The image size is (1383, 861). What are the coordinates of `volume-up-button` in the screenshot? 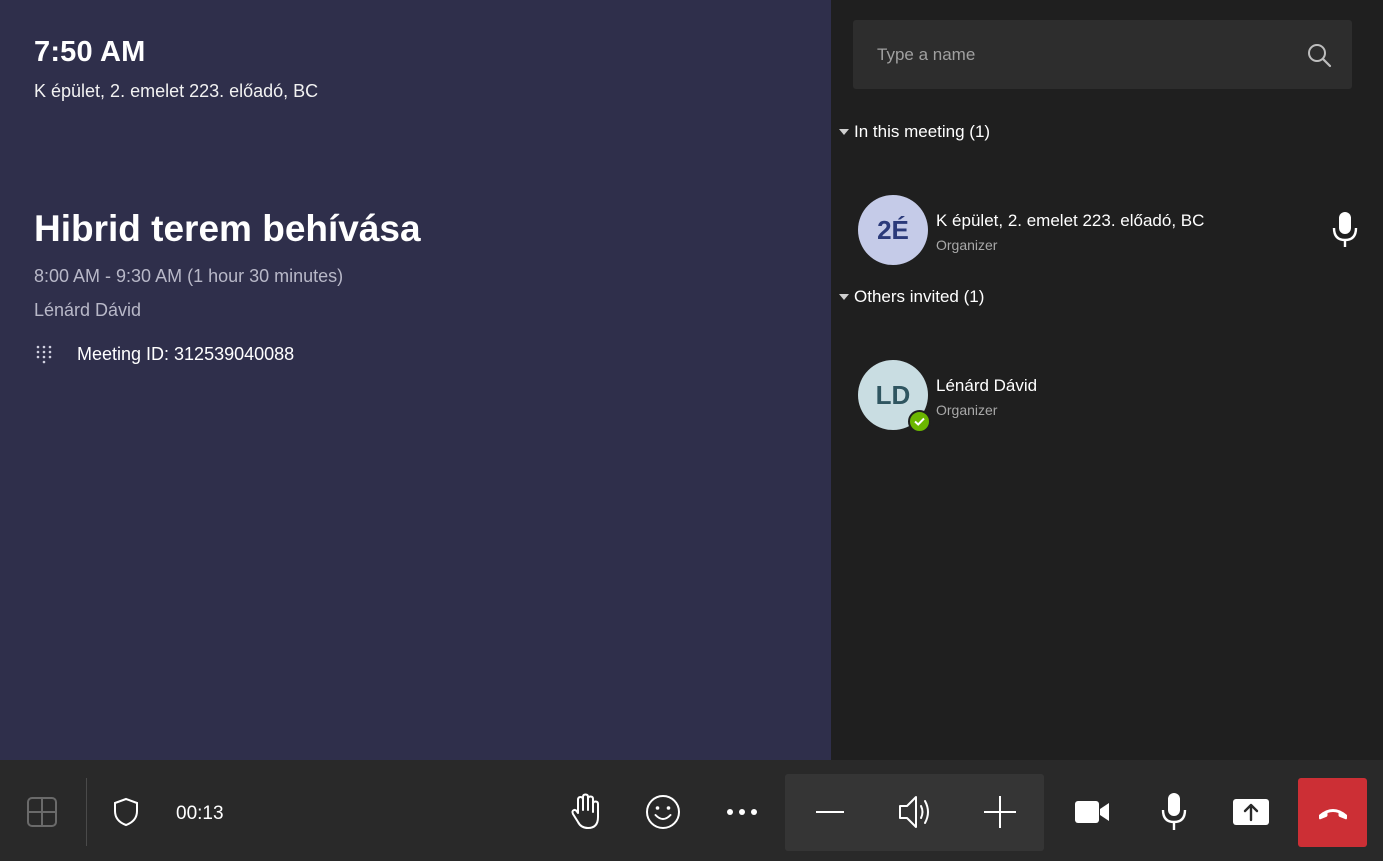 It's located at (1000, 812).